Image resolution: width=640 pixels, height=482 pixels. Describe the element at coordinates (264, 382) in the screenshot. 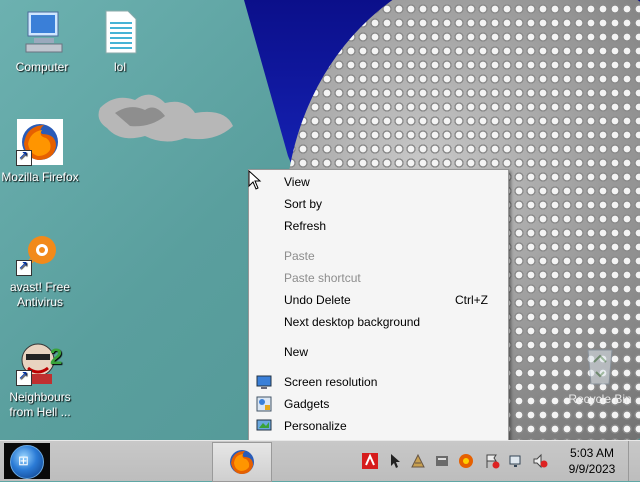

I see `monitor-icon` at that location.